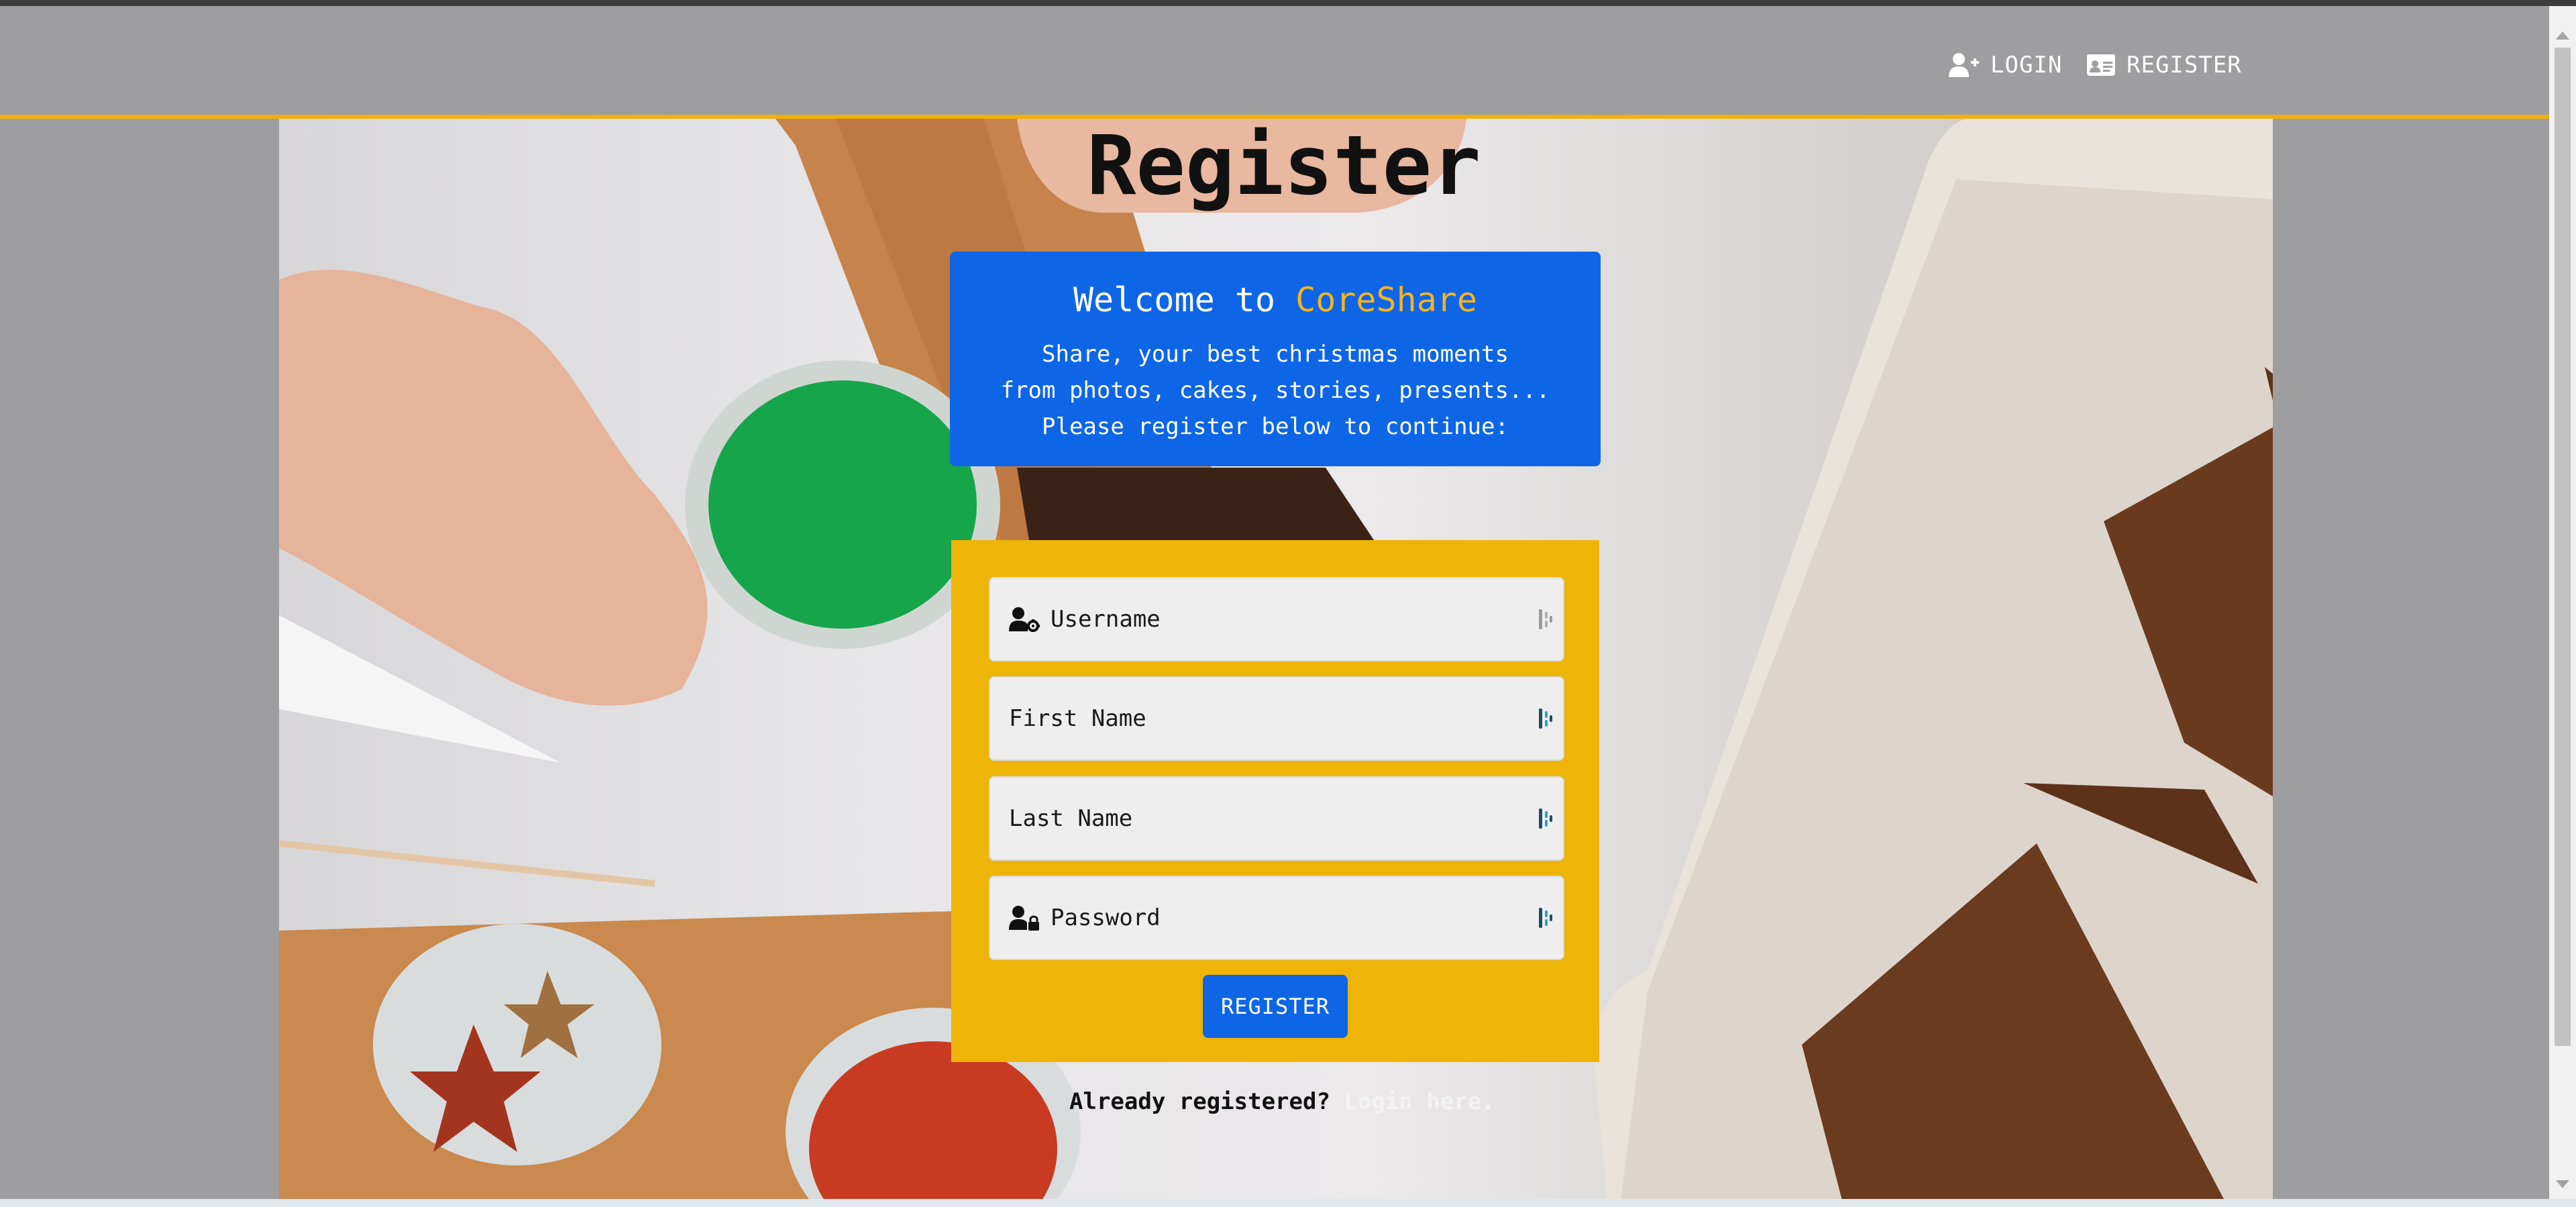 The height and width of the screenshot is (1207, 2576). What do you see at coordinates (1275, 1006) in the screenshot?
I see `register-submit-button: REGISTER` at bounding box center [1275, 1006].